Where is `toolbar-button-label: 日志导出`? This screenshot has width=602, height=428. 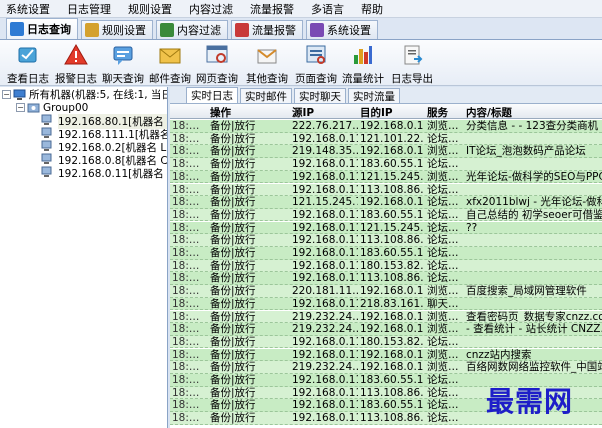 toolbar-button-label: 日志导出 is located at coordinates (412, 79).